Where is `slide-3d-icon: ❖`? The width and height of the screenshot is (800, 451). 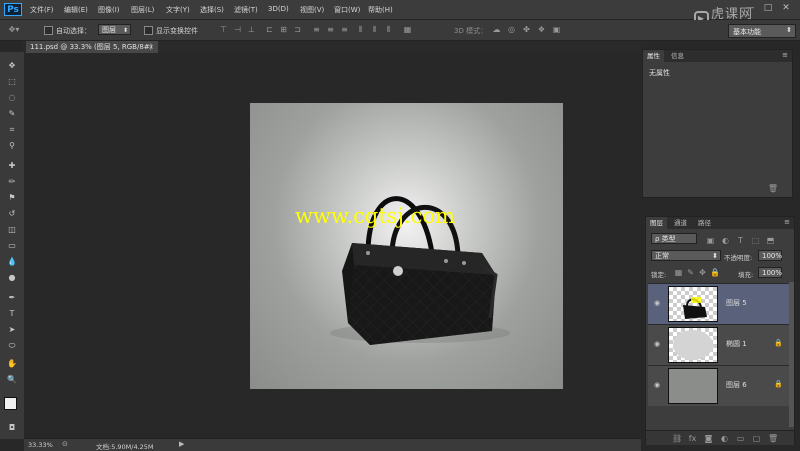 slide-3d-icon: ❖ is located at coordinates (541, 29).